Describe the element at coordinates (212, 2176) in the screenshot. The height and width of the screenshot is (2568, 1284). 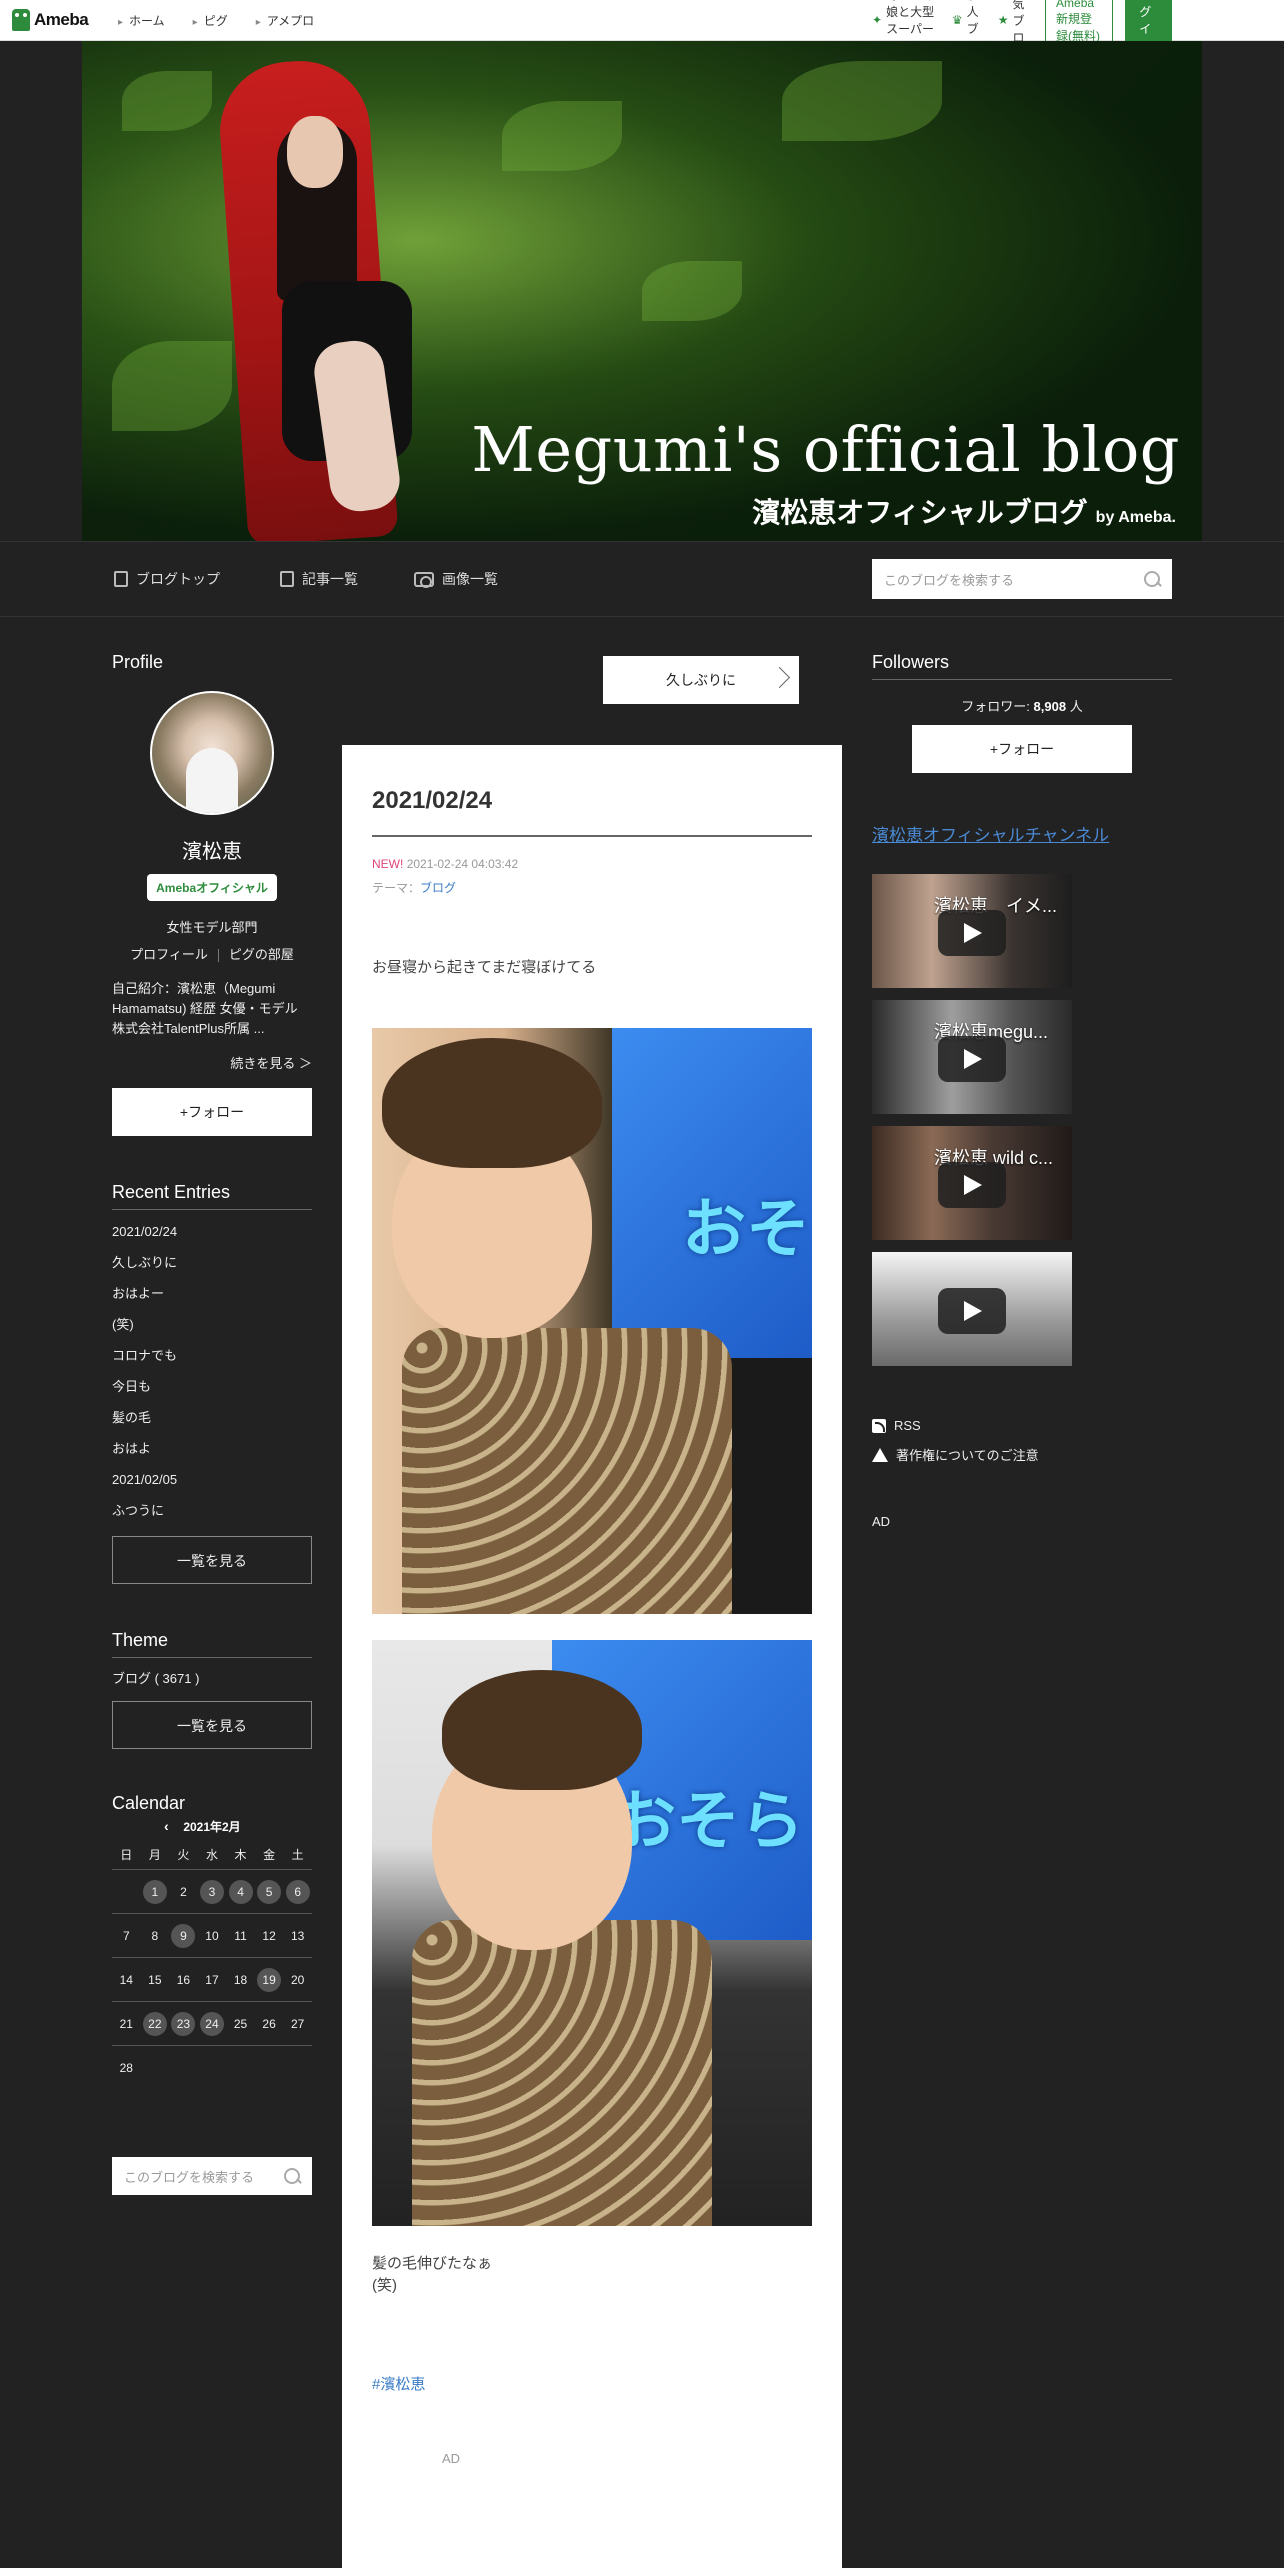
I see `sidebar-search-input: このブログを検索する` at that location.